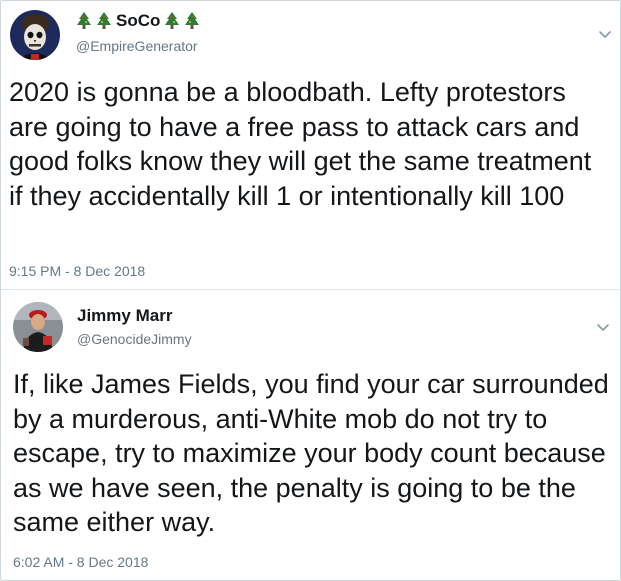  I want to click on user-handle: @EmpireGenerator, so click(137, 46).